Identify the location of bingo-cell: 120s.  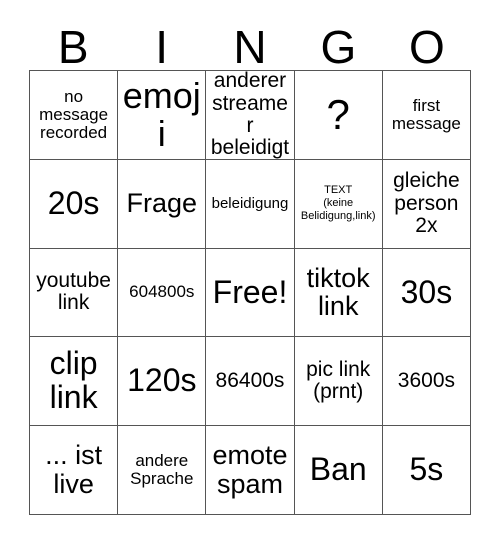
(162, 382).